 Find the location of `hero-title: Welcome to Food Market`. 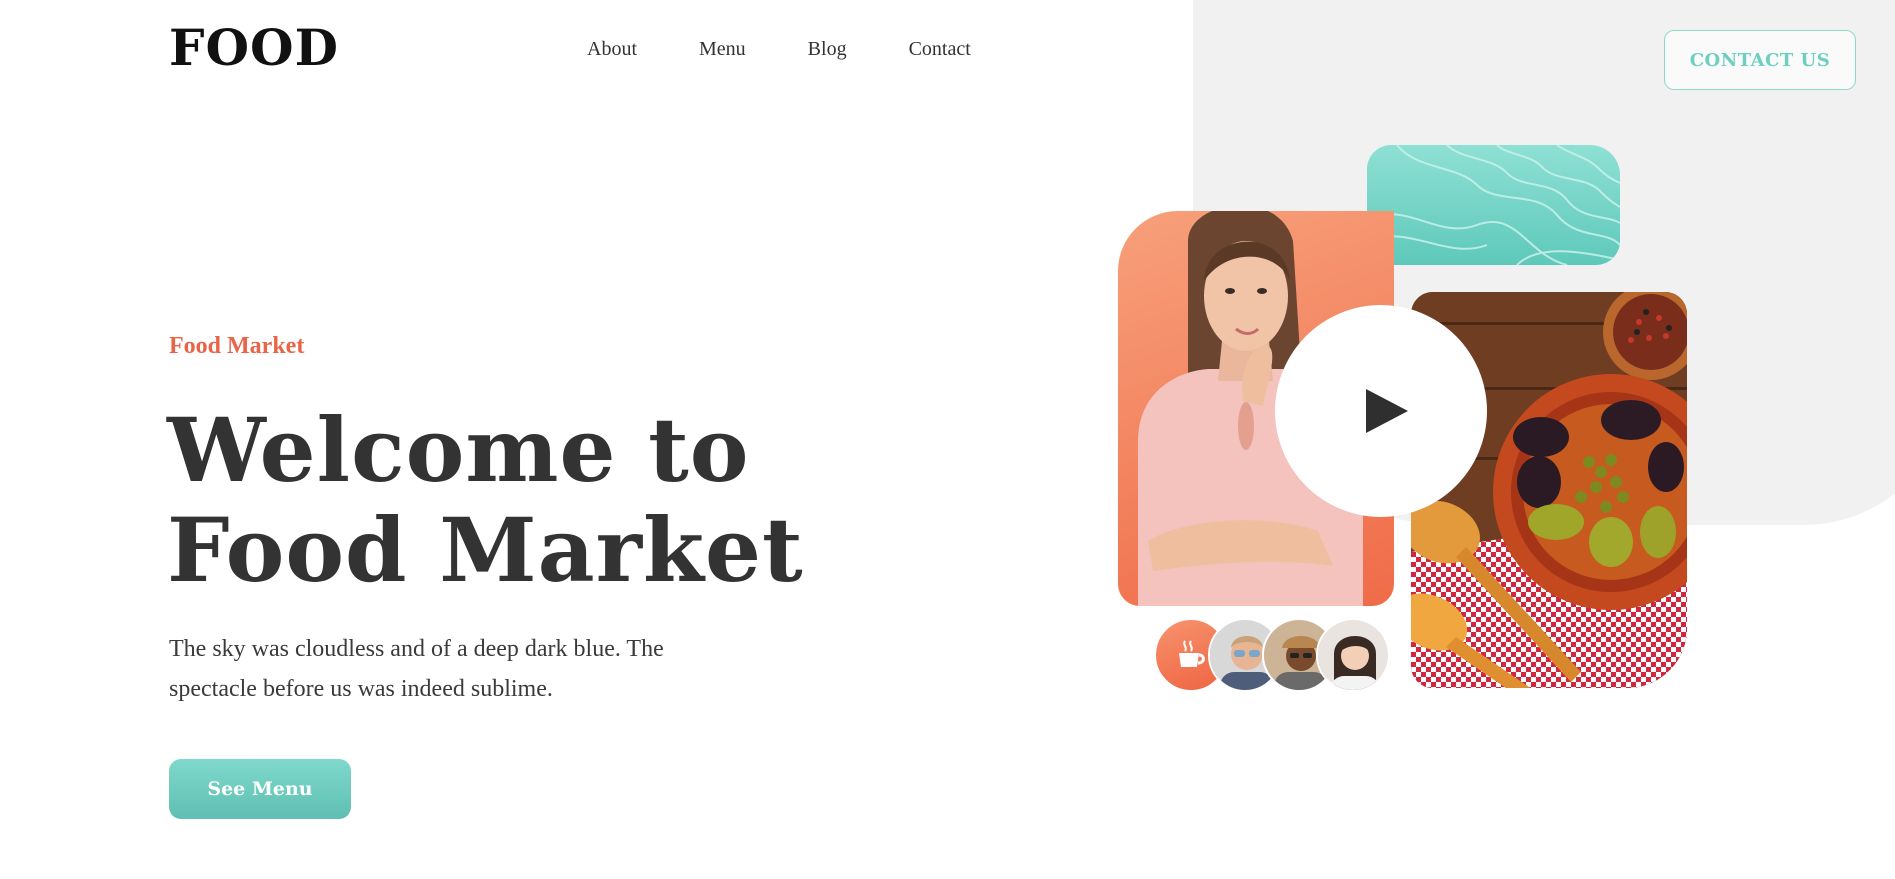

hero-title: Welcome to Food Market is located at coordinates (487, 500).